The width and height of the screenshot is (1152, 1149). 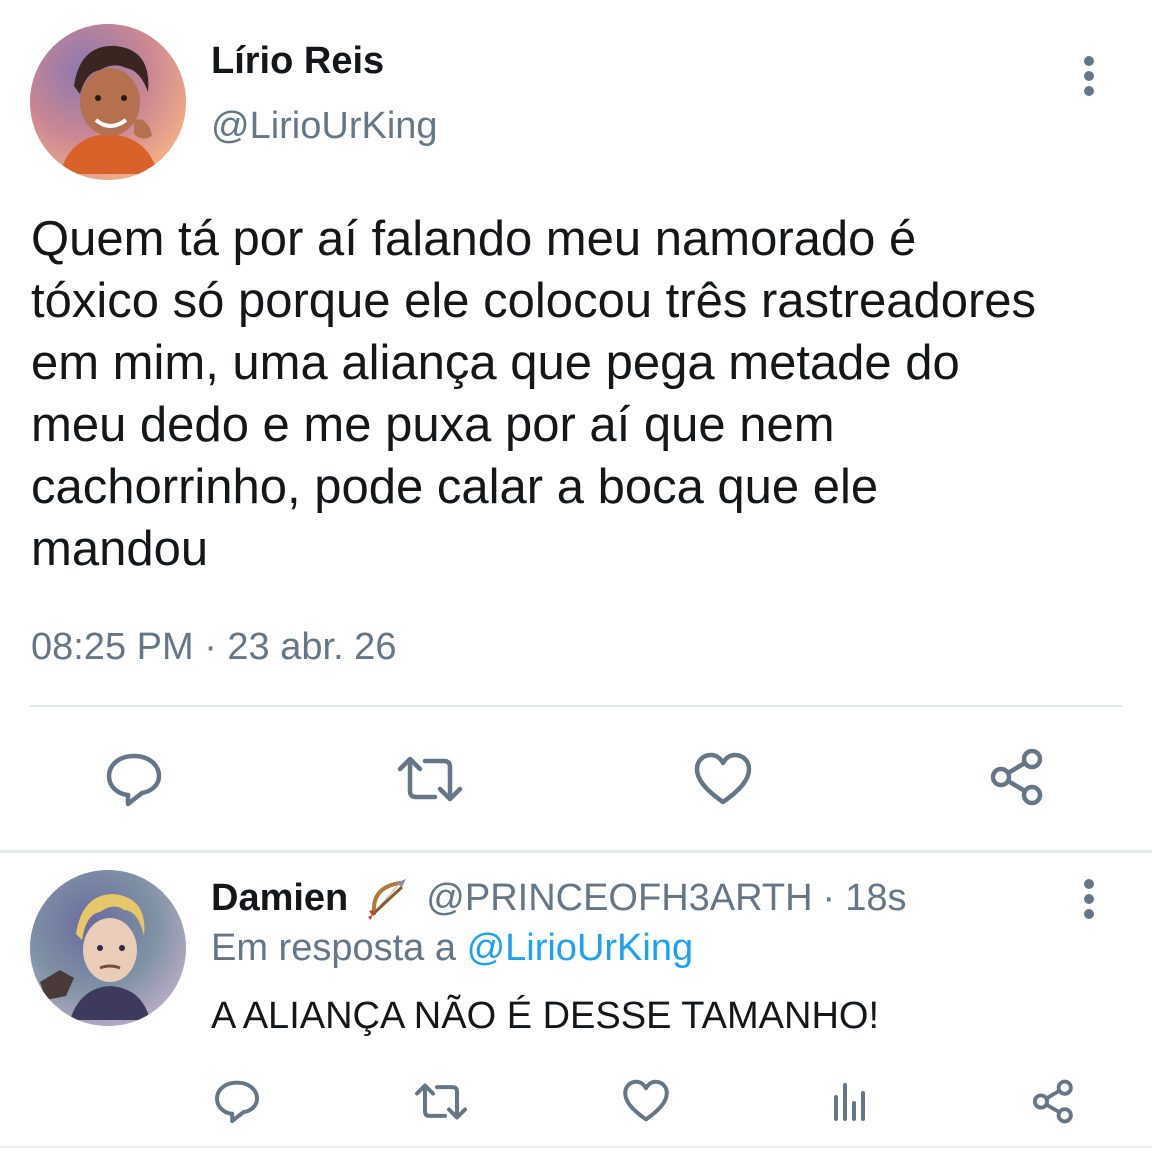 I want to click on author-name: Lírio Reis, so click(x=297, y=61).